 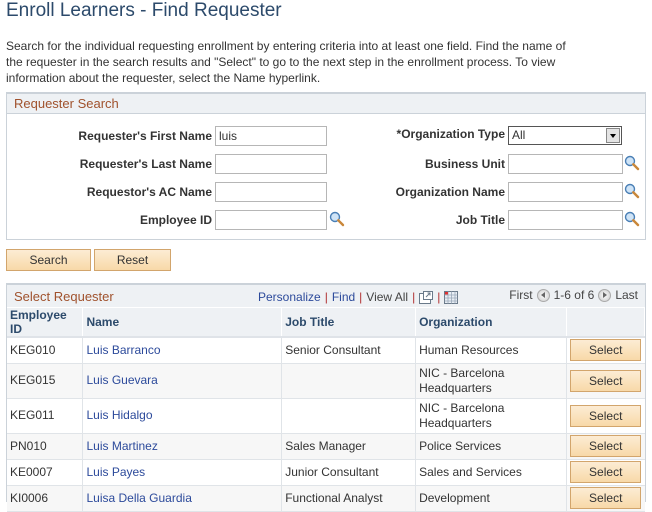 What do you see at coordinates (349, 446) in the screenshot?
I see `job-title-cell: Sales Manager` at bounding box center [349, 446].